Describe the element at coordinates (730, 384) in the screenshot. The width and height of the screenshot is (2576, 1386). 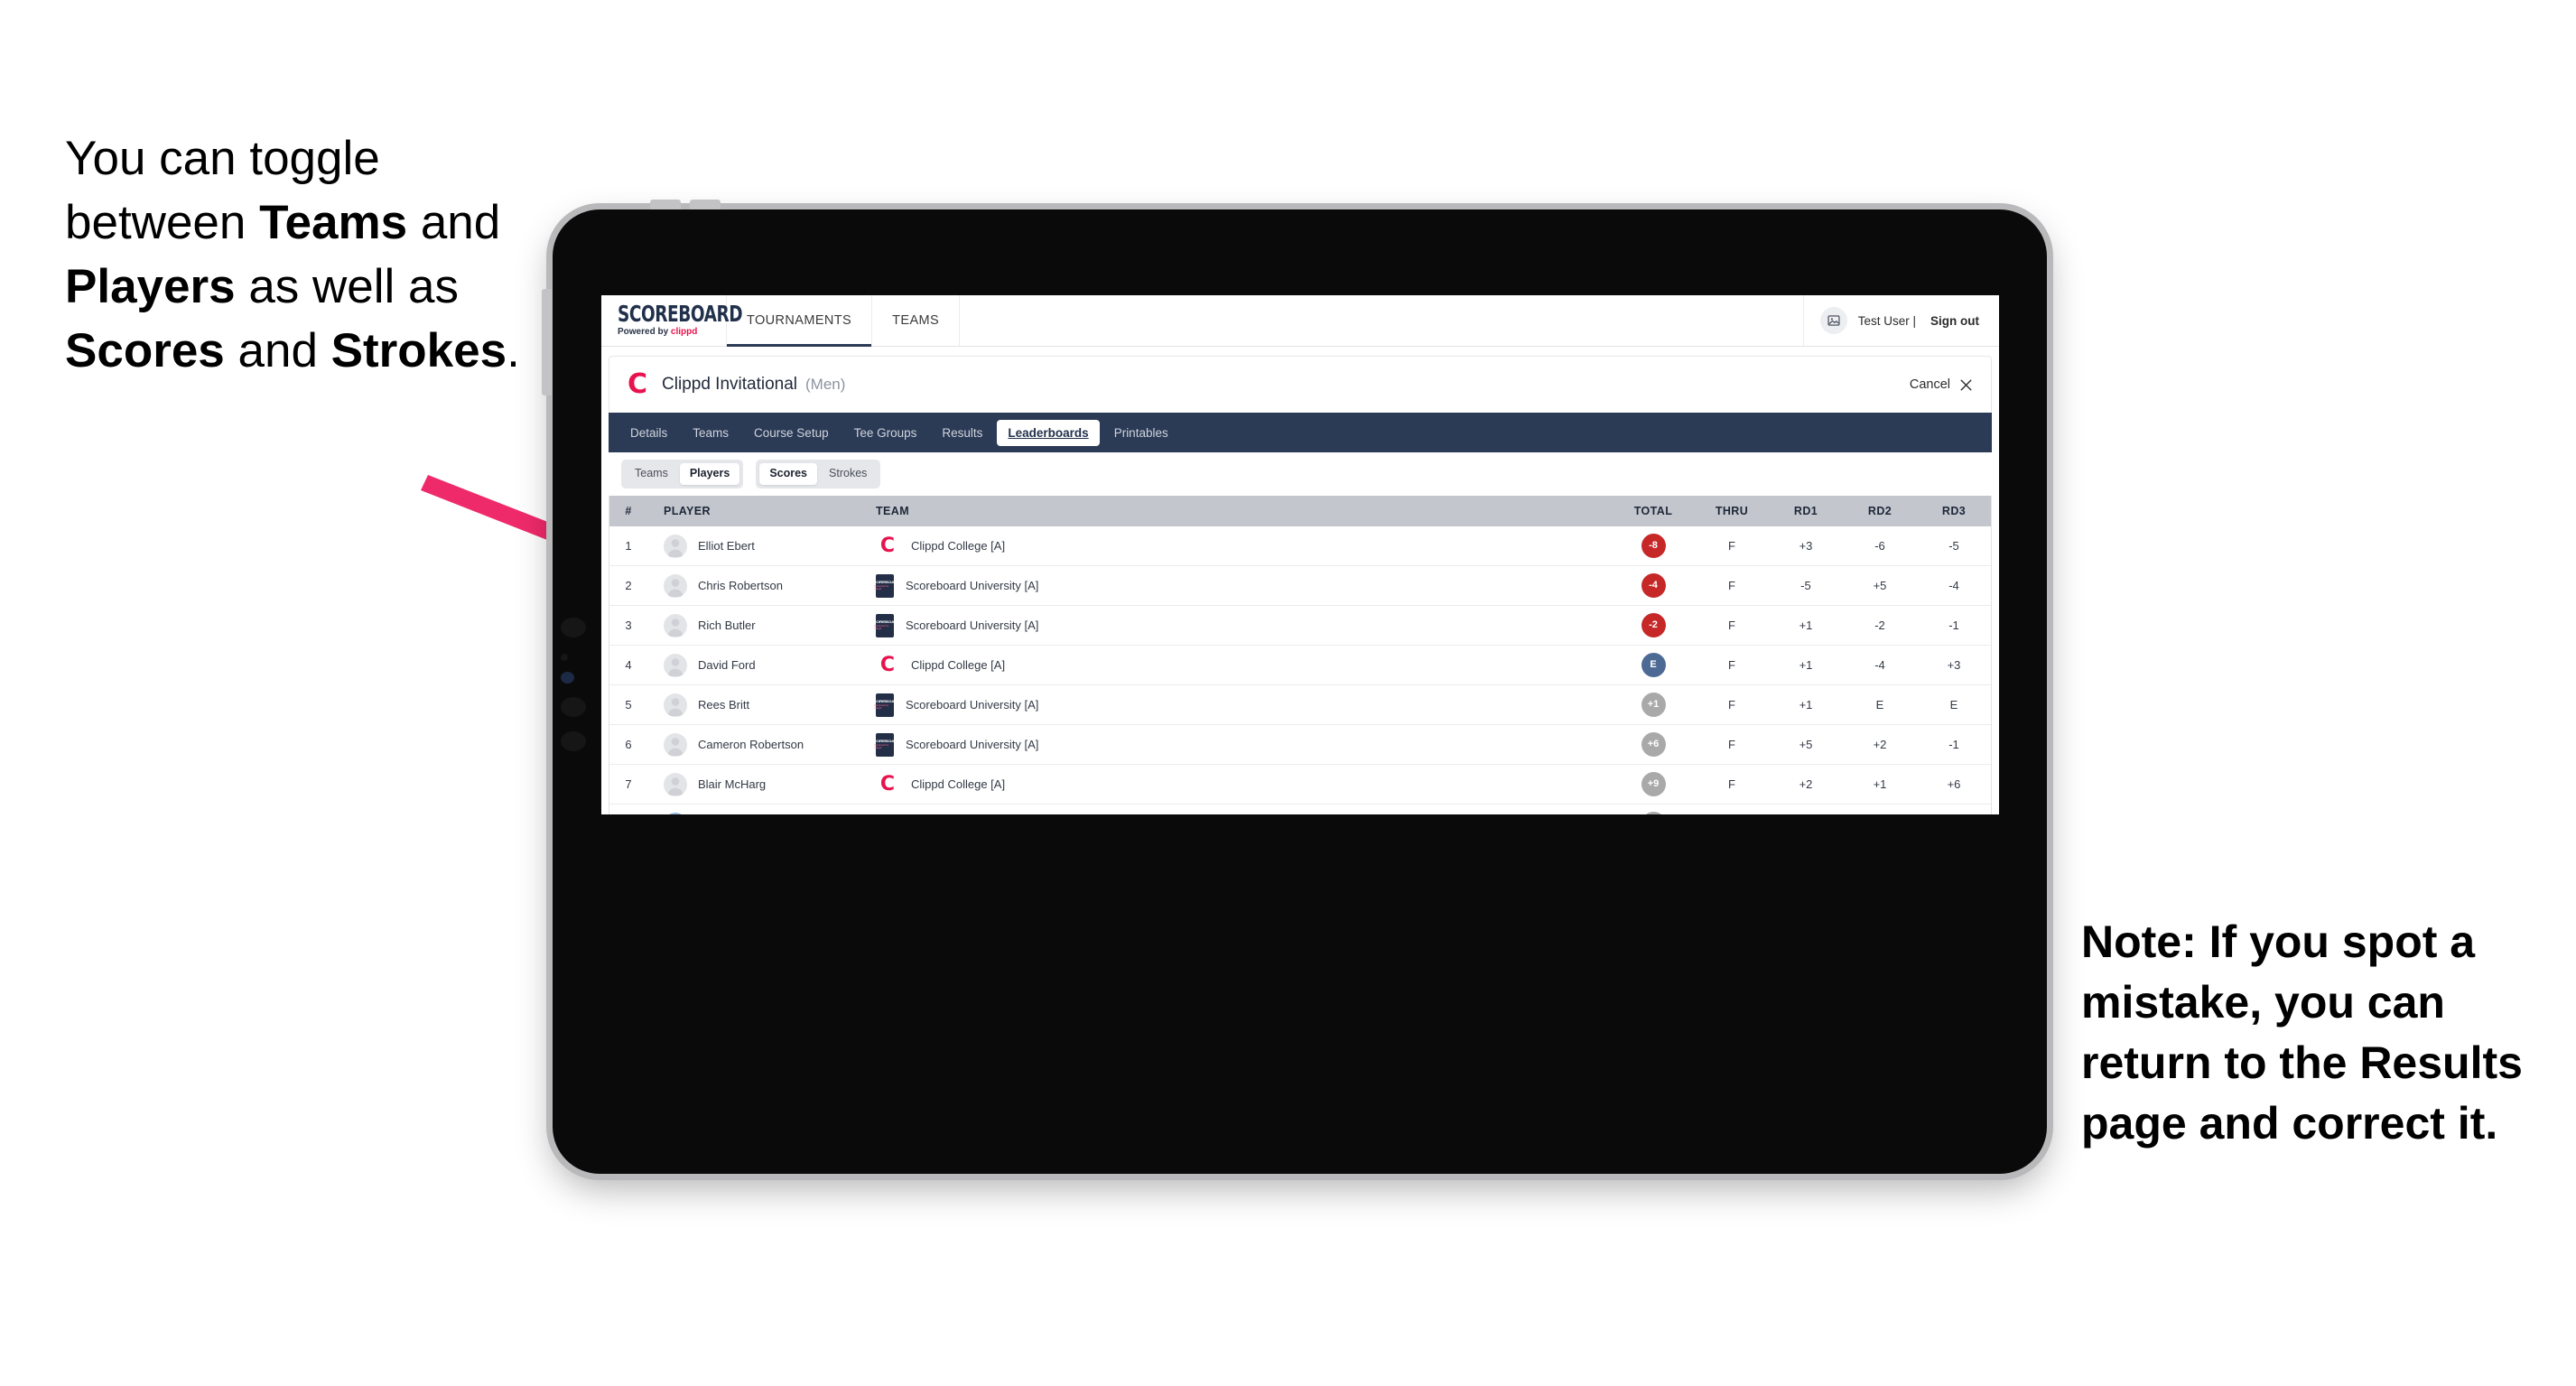
I see `tournament-name: Clippd Invitational` at that location.